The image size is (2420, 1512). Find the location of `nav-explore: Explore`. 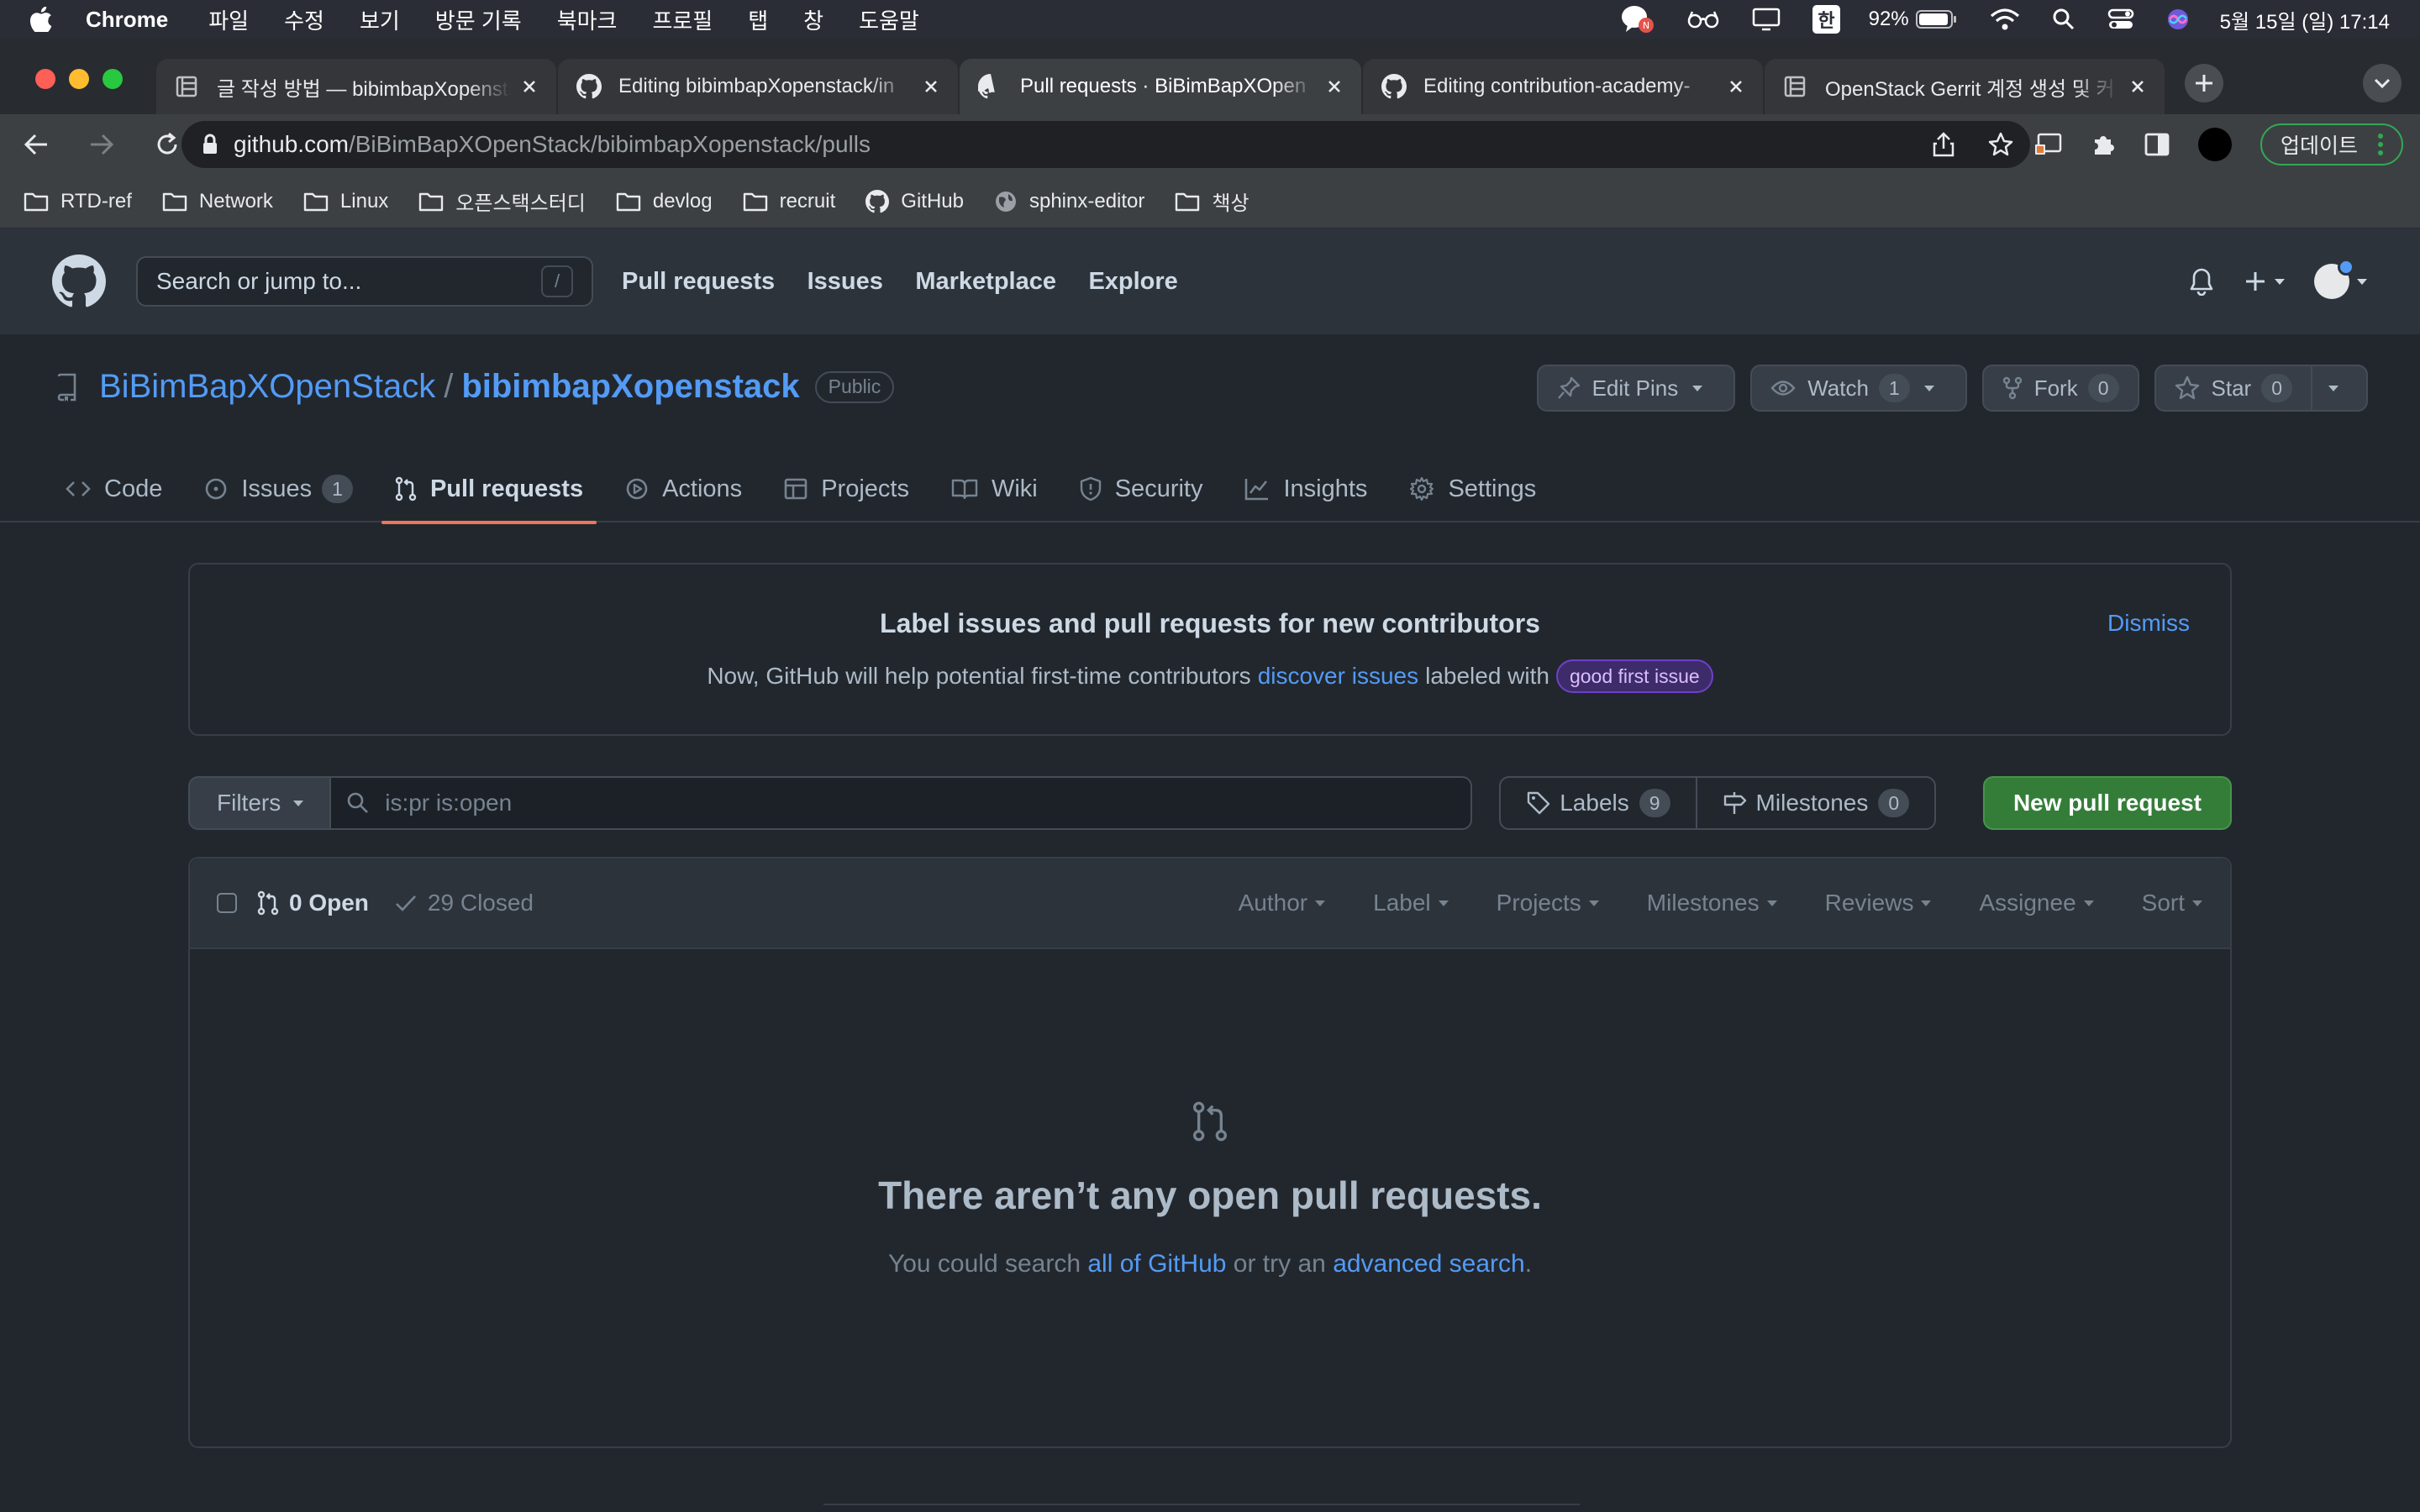

nav-explore: Explore is located at coordinates (1133, 281).